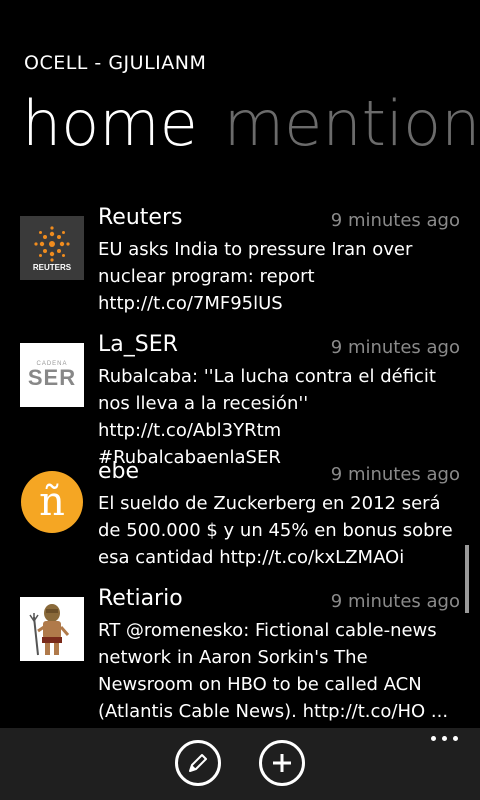 This screenshot has height=800, width=480. I want to click on tweet-username: Retiario, so click(140, 598).